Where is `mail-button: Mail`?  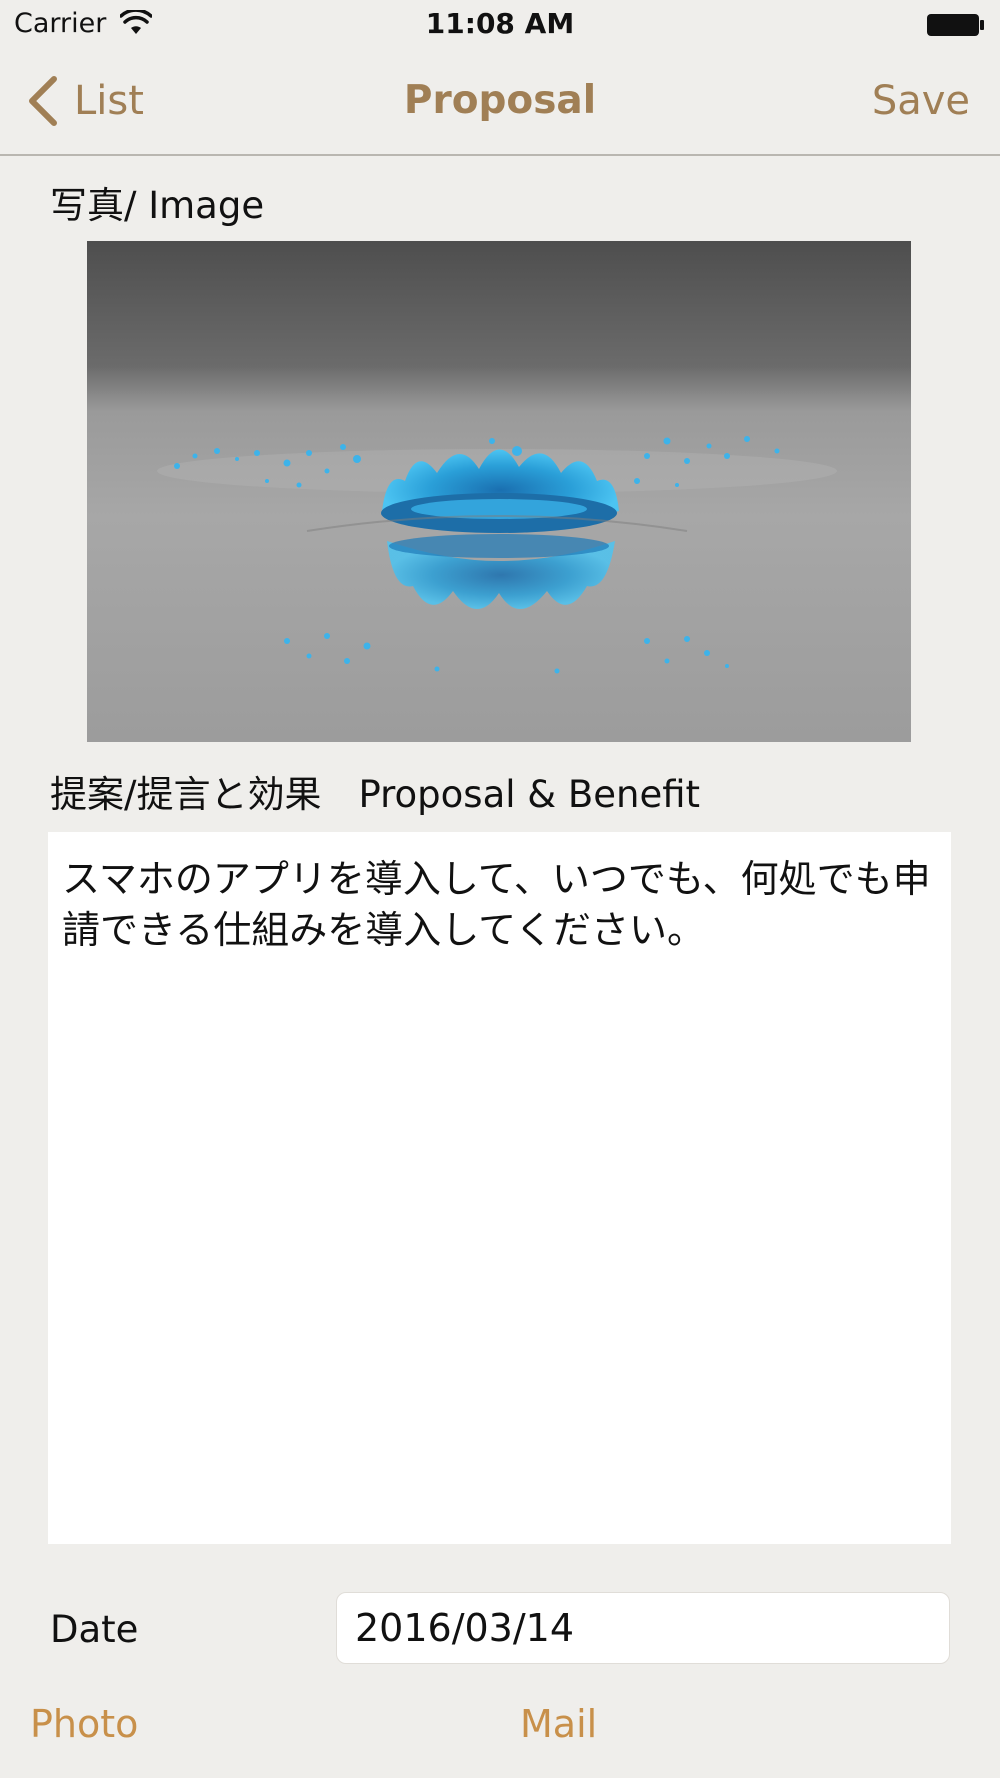
mail-button: Mail is located at coordinates (558, 1724).